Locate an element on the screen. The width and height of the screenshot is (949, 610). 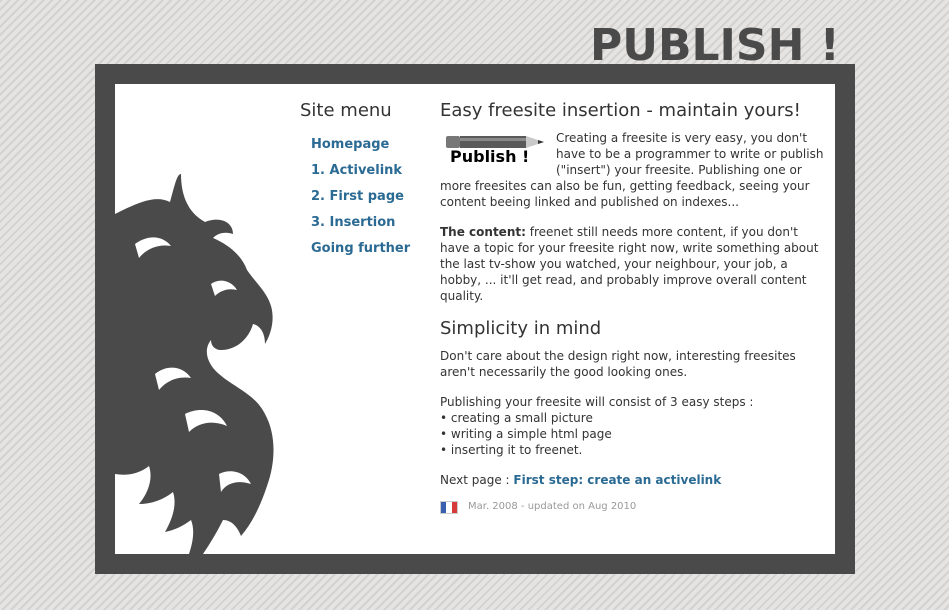
dragon-icon is located at coordinates (194, 364).